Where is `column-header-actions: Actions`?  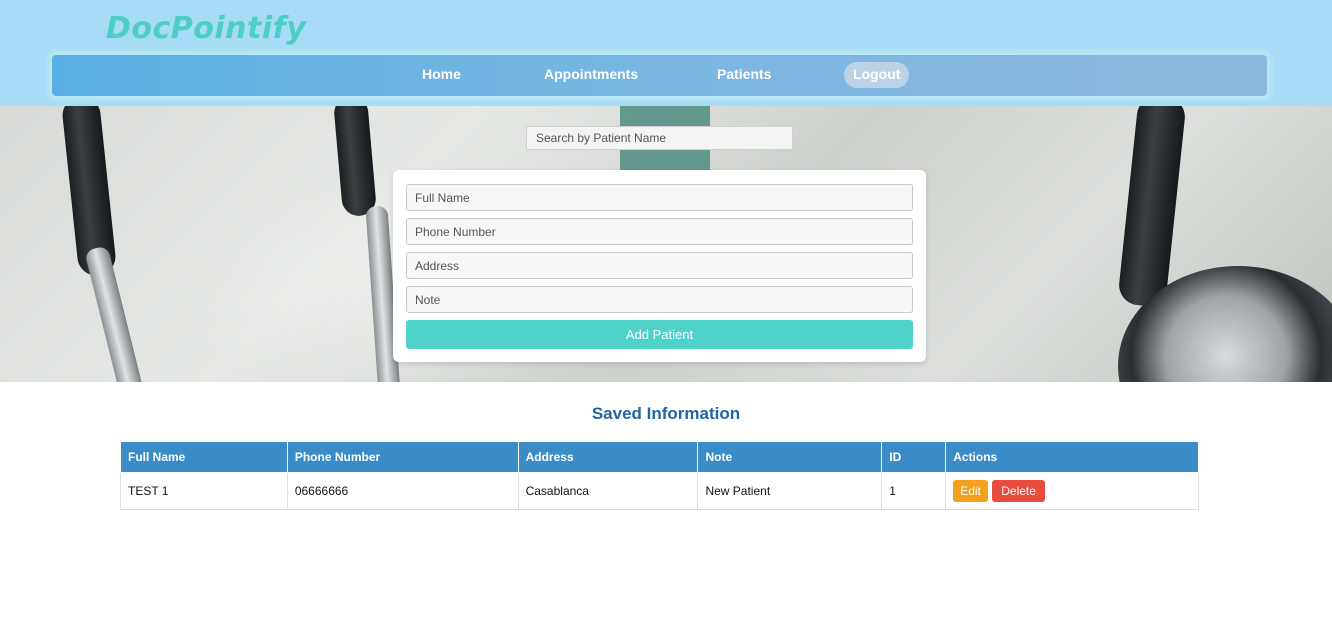
column-header-actions: Actions is located at coordinates (1072, 457).